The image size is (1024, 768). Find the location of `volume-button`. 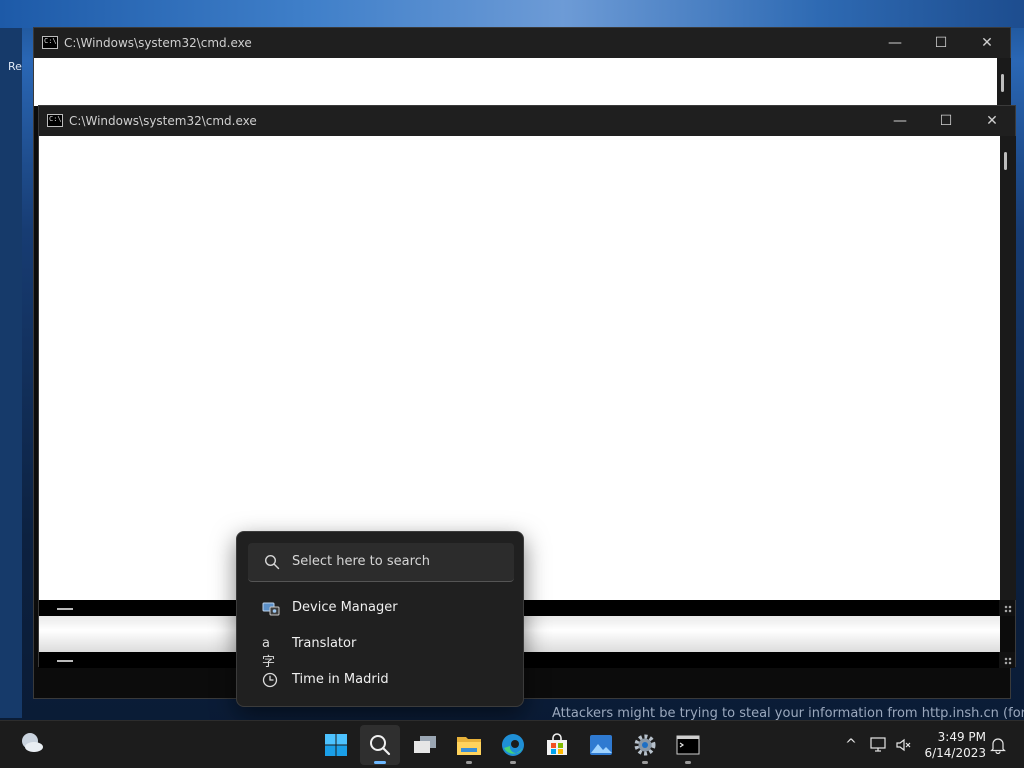

volume-button is located at coordinates (904, 744).